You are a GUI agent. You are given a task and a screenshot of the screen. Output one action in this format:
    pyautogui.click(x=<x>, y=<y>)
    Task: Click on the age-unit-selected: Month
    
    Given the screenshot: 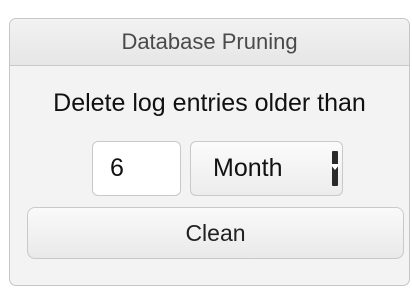 What is the action you would take?
    pyautogui.click(x=248, y=168)
    